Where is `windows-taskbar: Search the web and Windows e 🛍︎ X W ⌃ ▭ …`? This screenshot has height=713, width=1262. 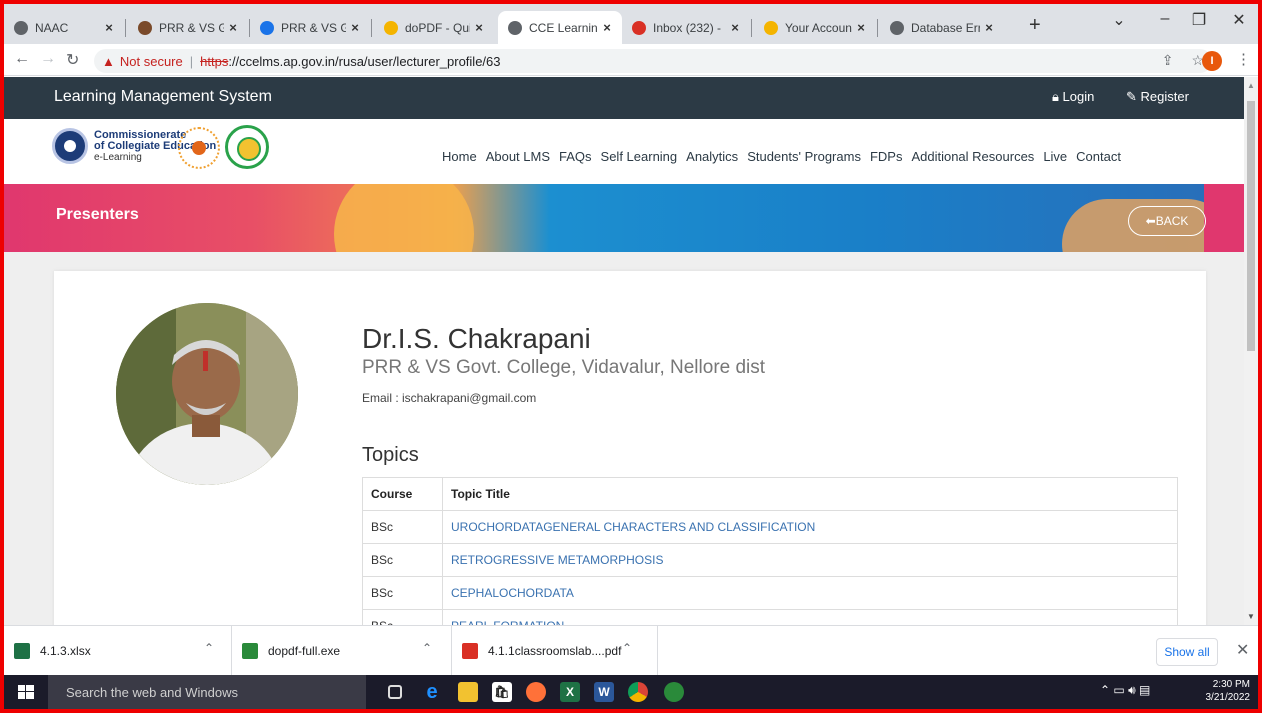
windows-taskbar: Search the web and Windows e 🛍︎ X W ⌃ ▭ … is located at coordinates (631, 692).